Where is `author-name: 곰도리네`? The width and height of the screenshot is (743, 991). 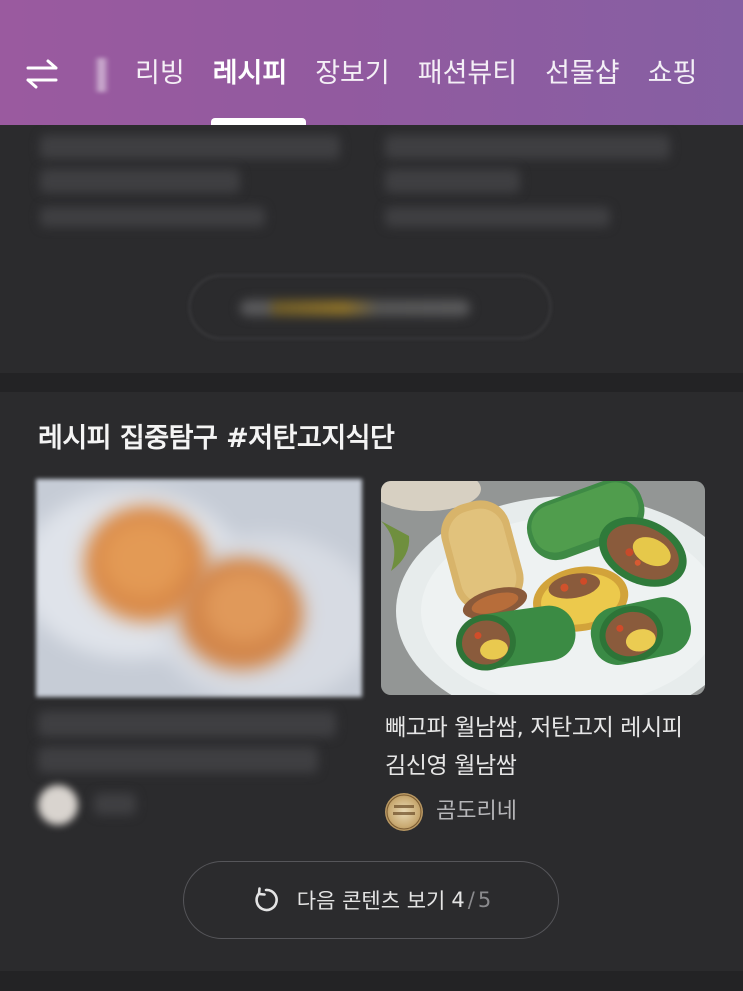 author-name: 곰도리네 is located at coordinates (476, 812).